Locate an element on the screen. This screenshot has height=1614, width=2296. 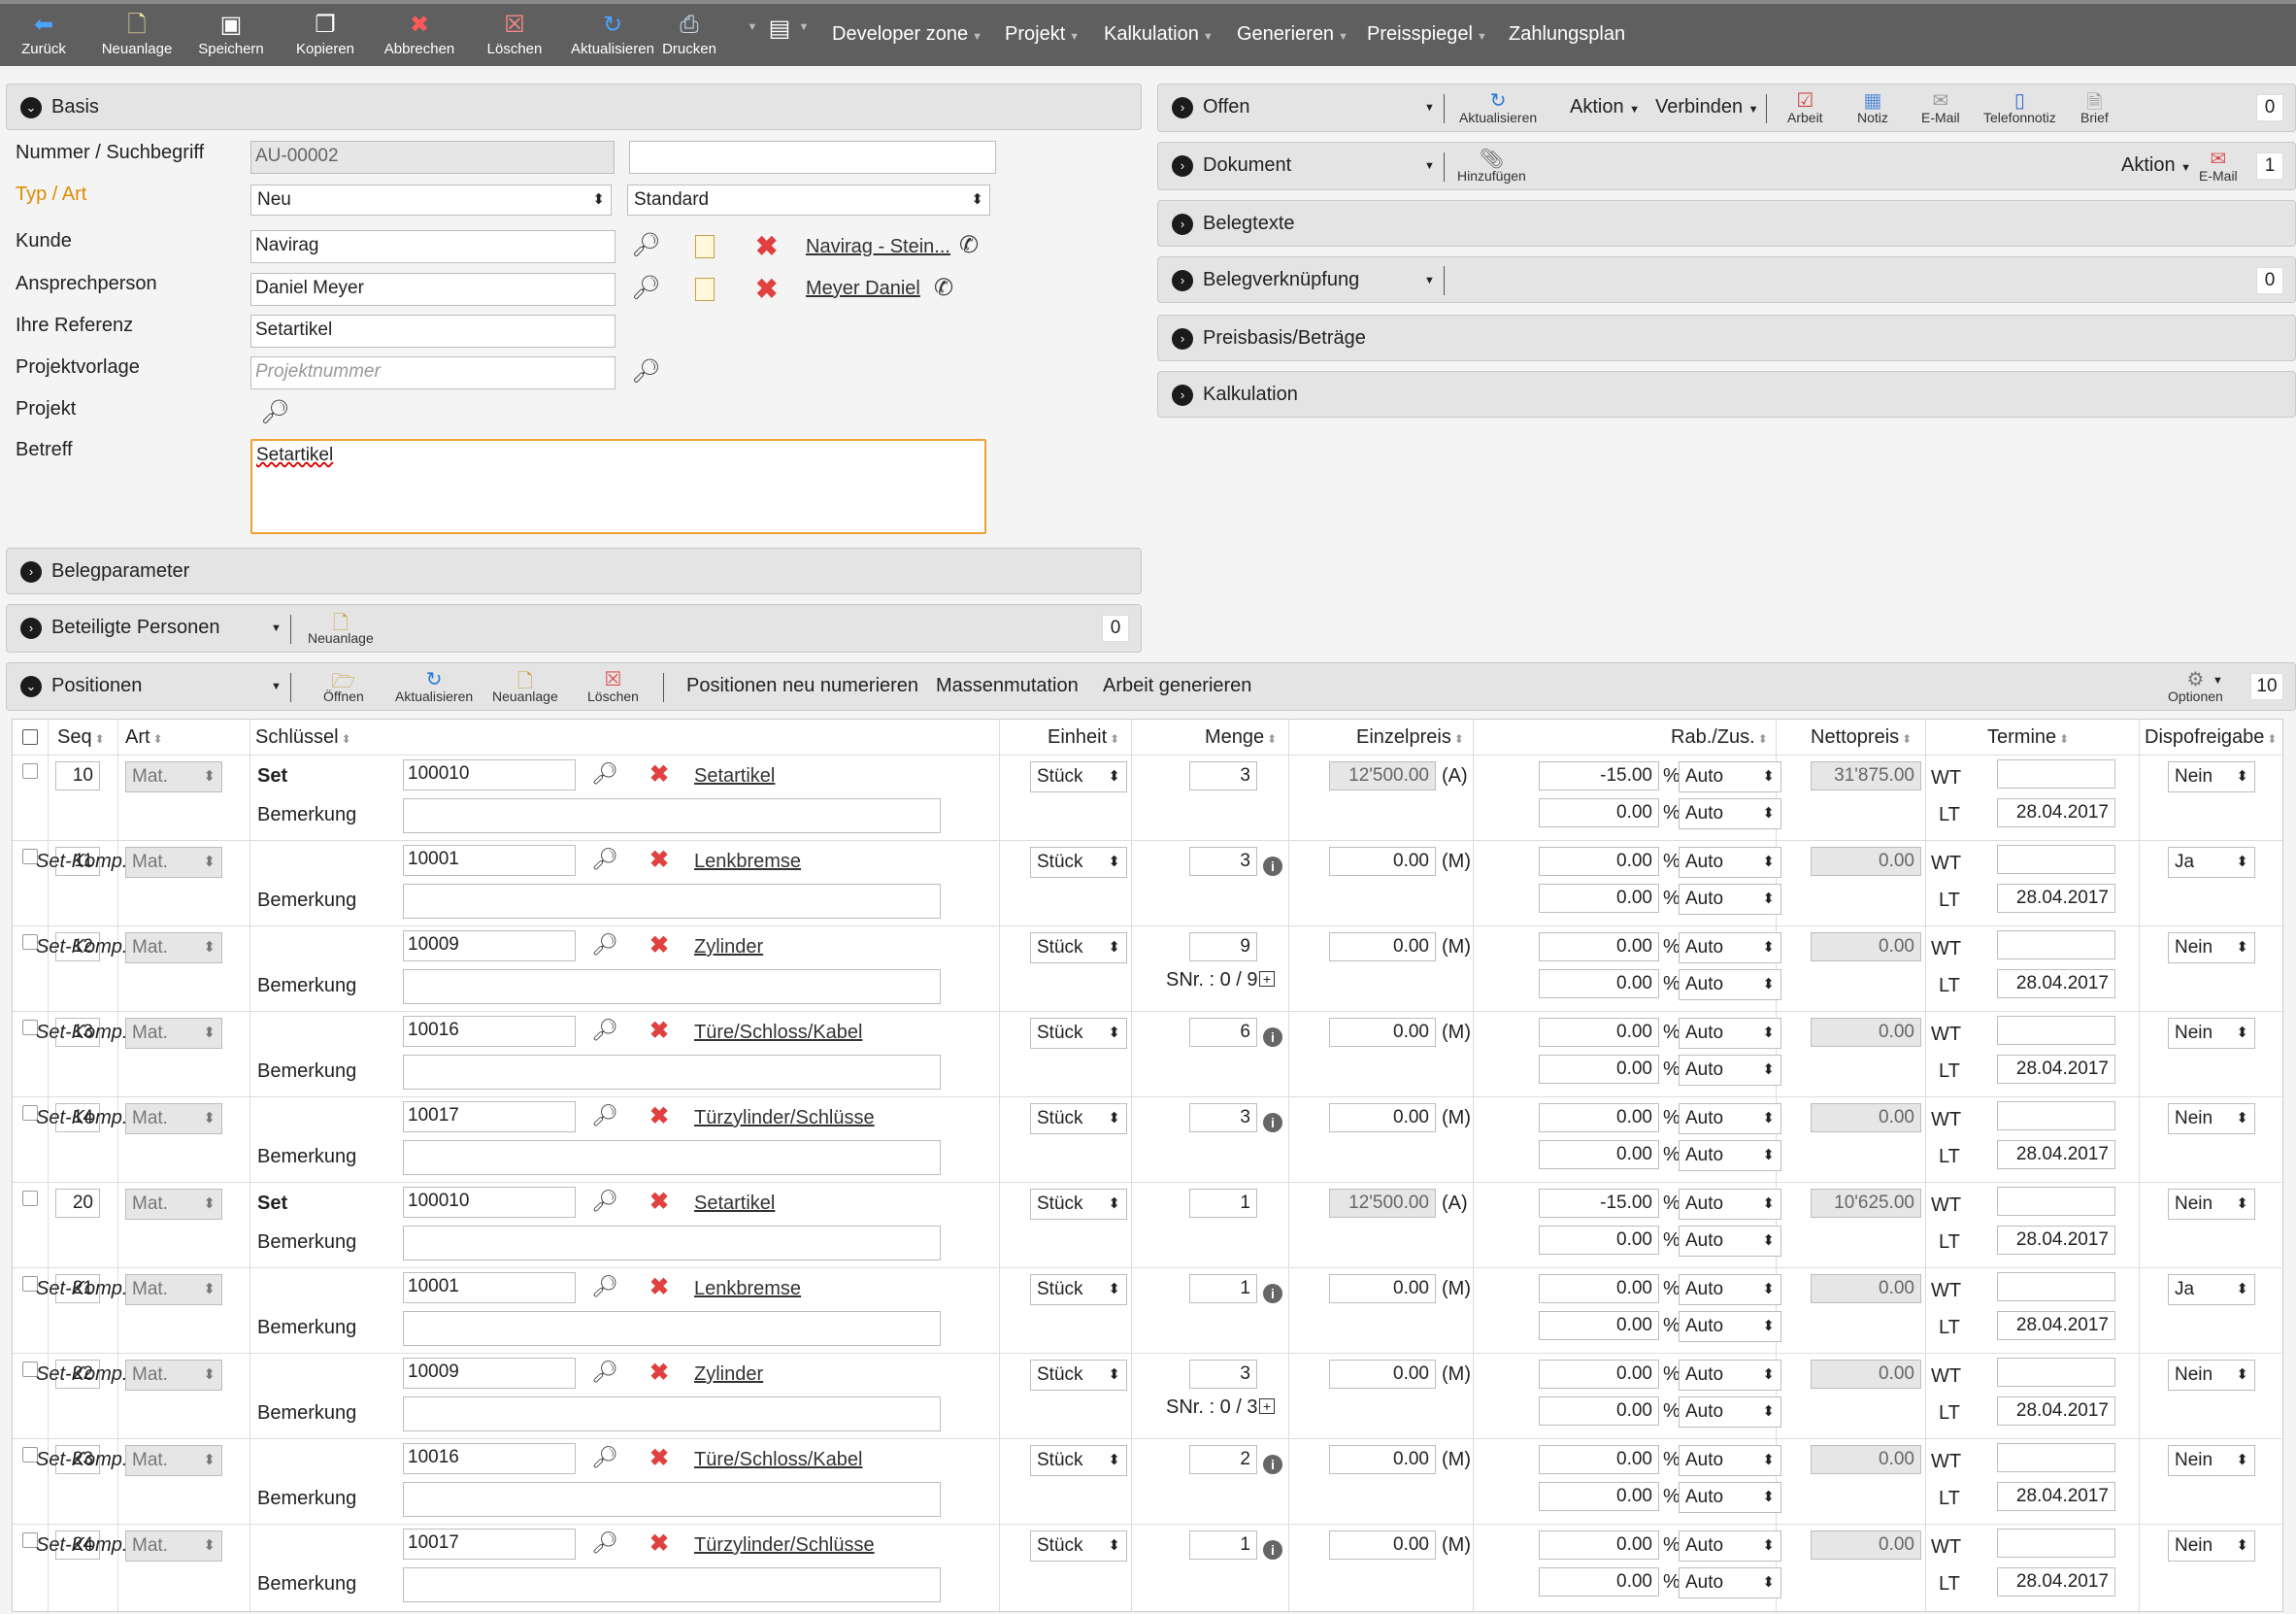
row-checkbox is located at coordinates (30, 1199).